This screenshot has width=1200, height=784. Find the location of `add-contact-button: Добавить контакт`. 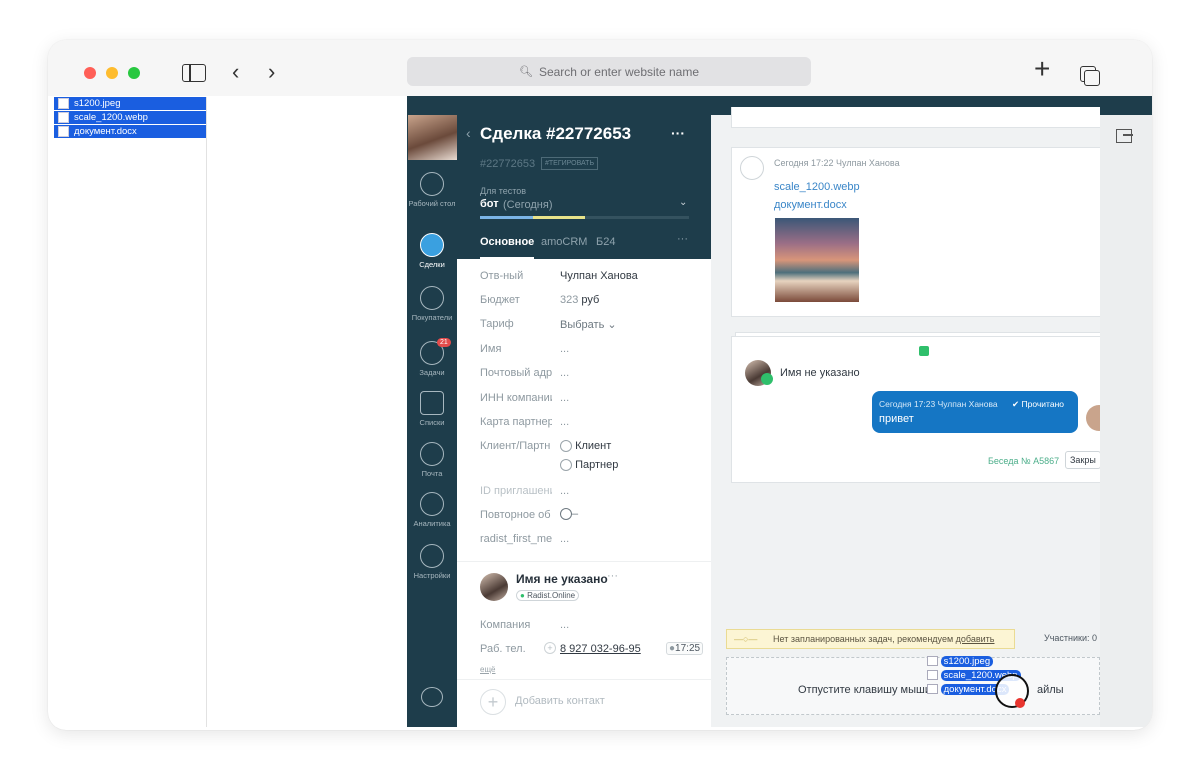

add-contact-button: Добавить контакт is located at coordinates (560, 701).